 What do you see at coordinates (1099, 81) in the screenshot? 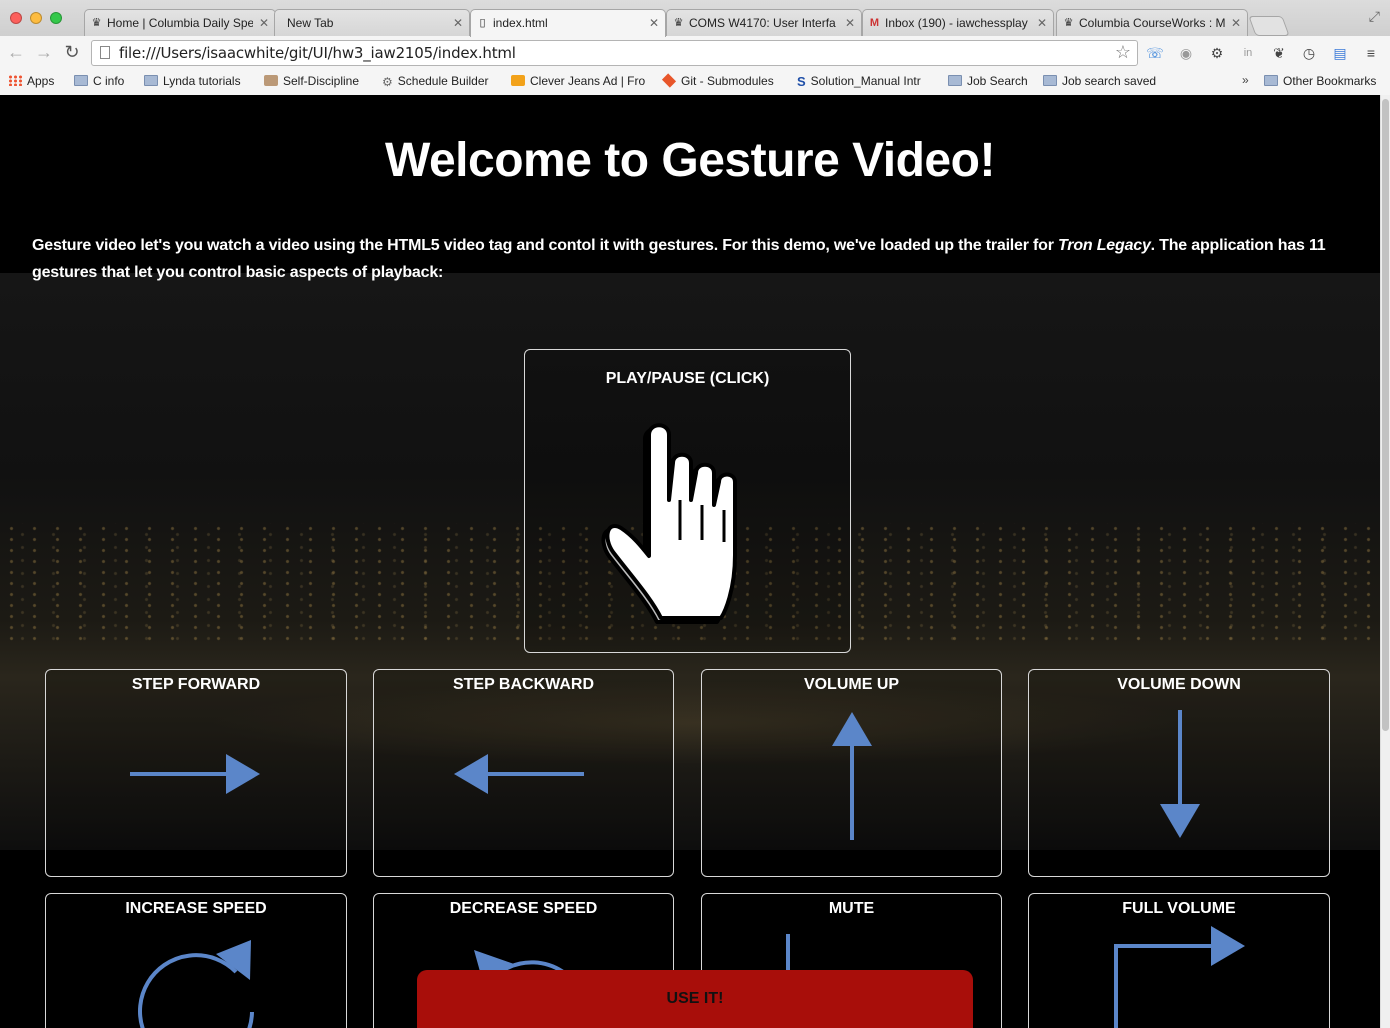
I see `bookmark-job-search-saved: Job search saved` at bounding box center [1099, 81].